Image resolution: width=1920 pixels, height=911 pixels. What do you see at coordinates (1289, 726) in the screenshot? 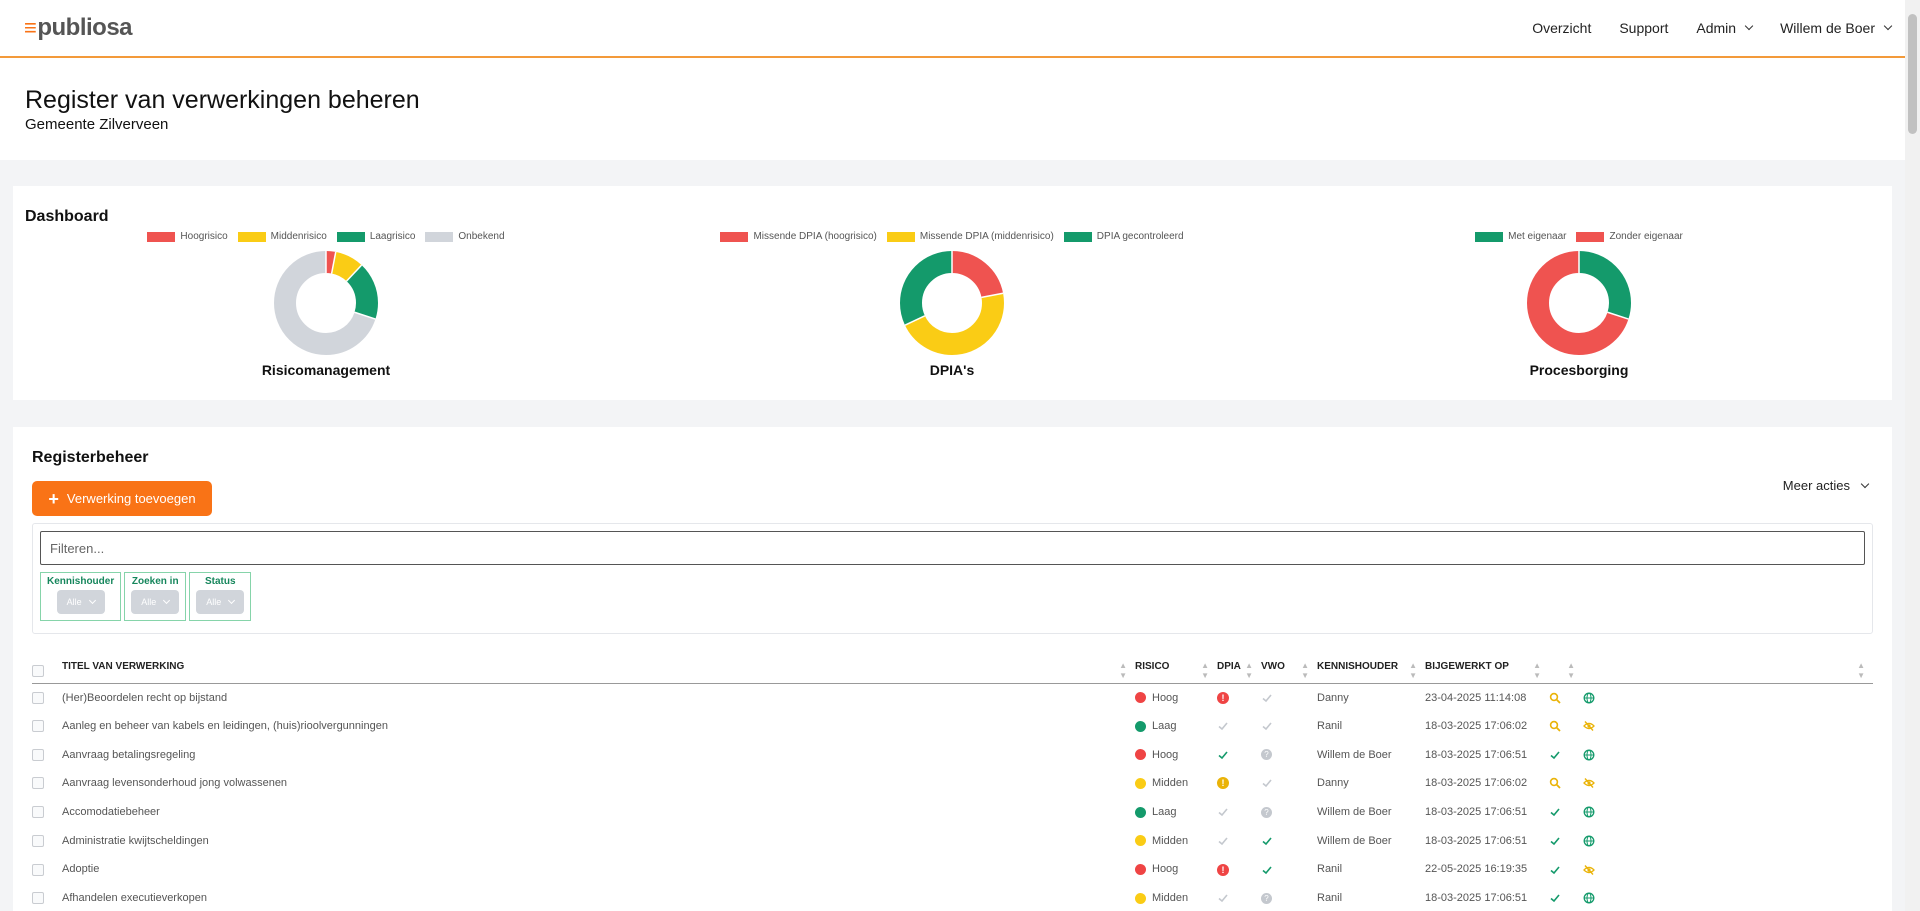
I see `row-vwo` at bounding box center [1289, 726].